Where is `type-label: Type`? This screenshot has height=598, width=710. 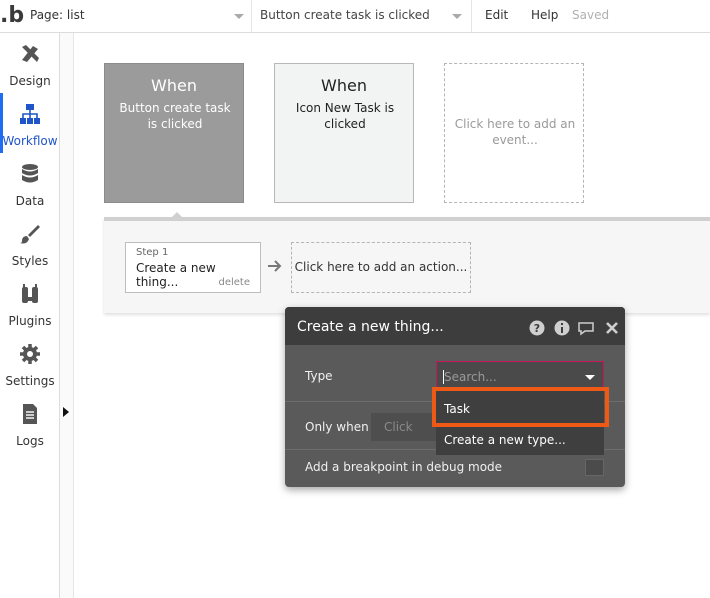
type-label: Type is located at coordinates (319, 376).